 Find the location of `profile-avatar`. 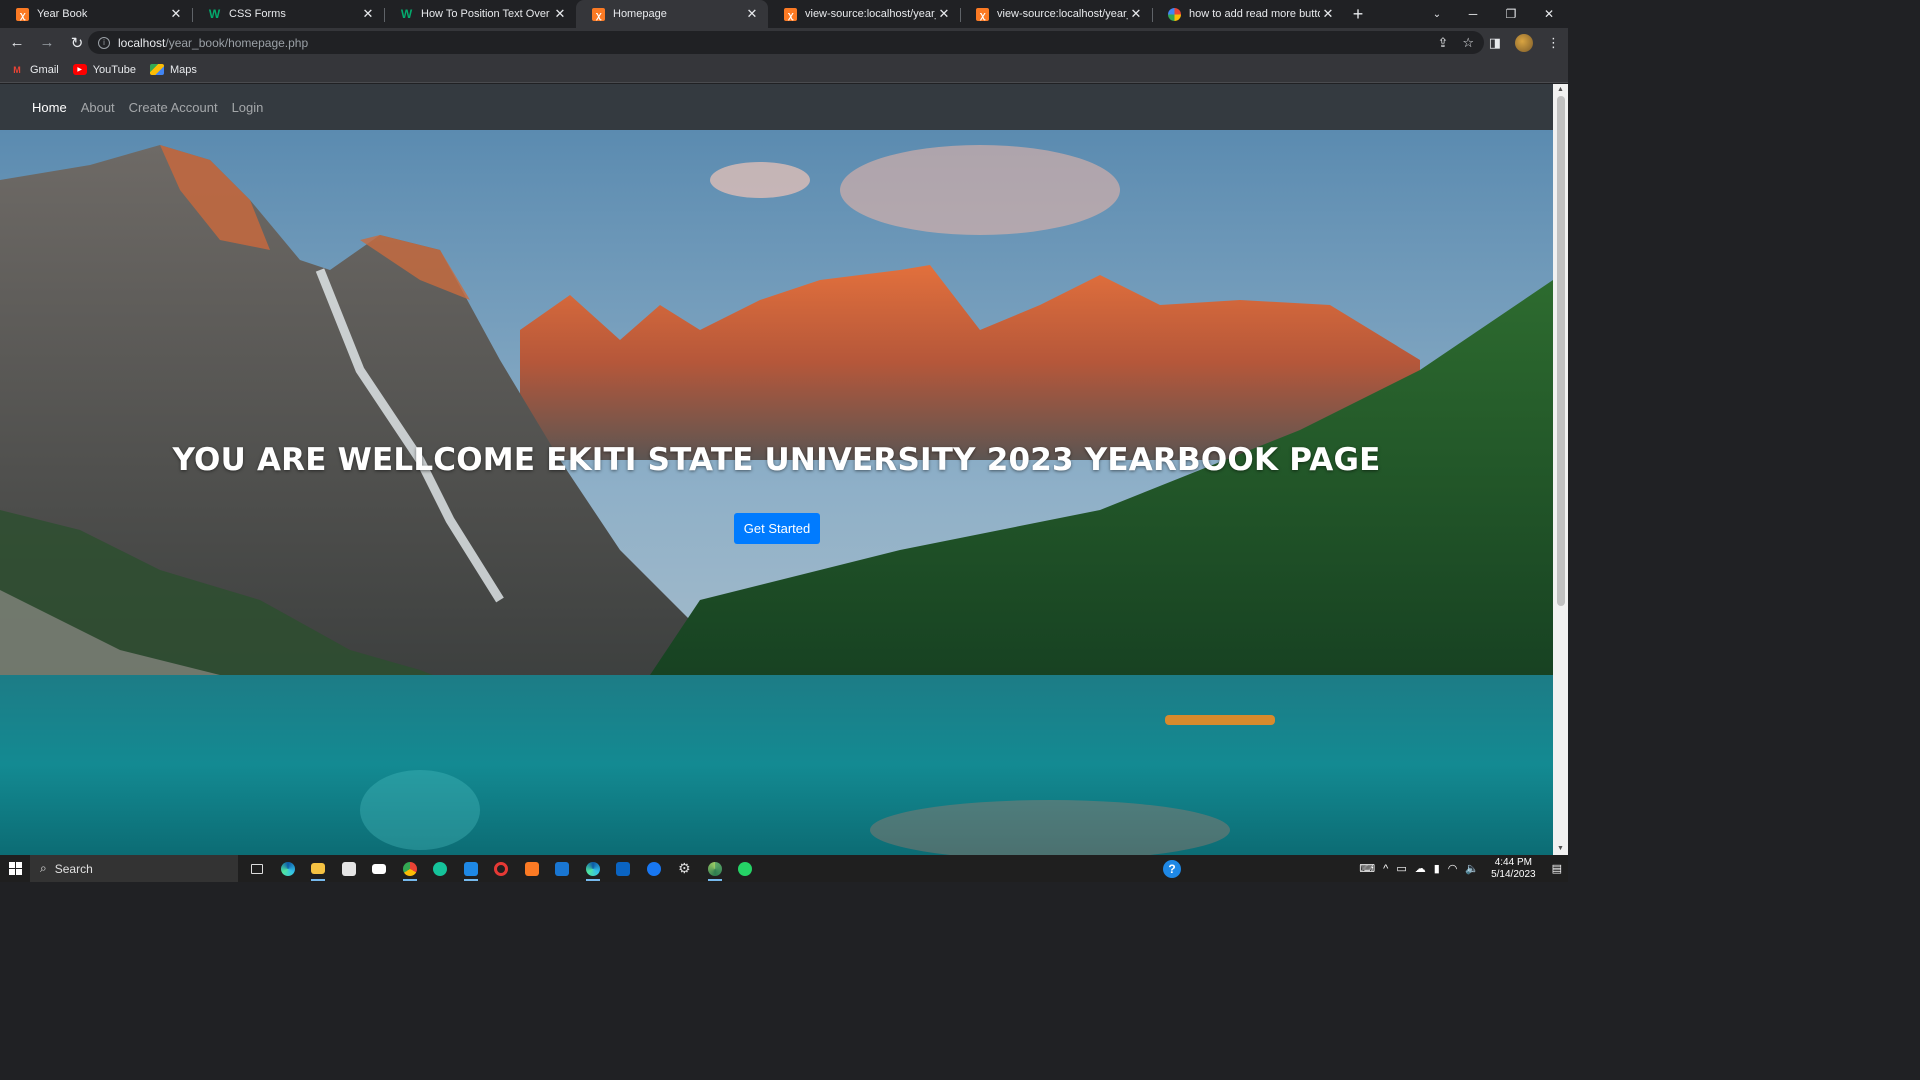

profile-avatar is located at coordinates (1524, 42).